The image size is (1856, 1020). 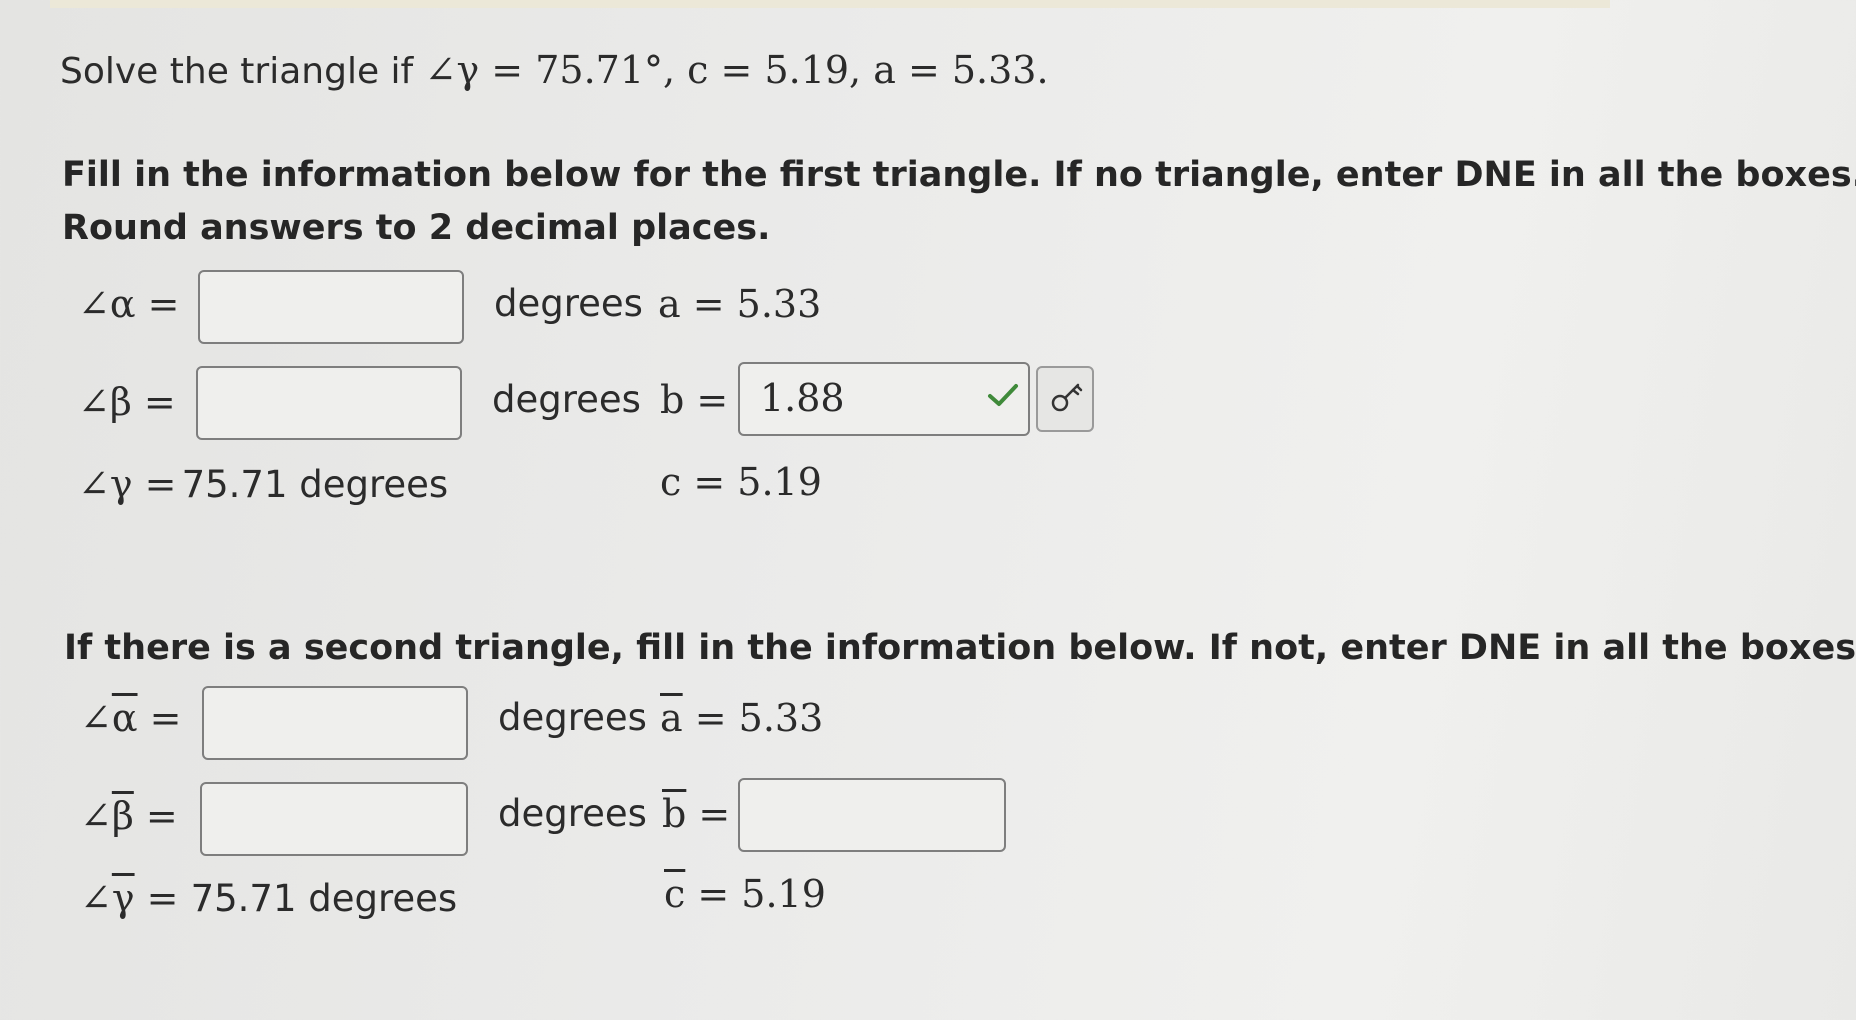 I want to click on side-b-input-value: 1.88, so click(x=802, y=398).